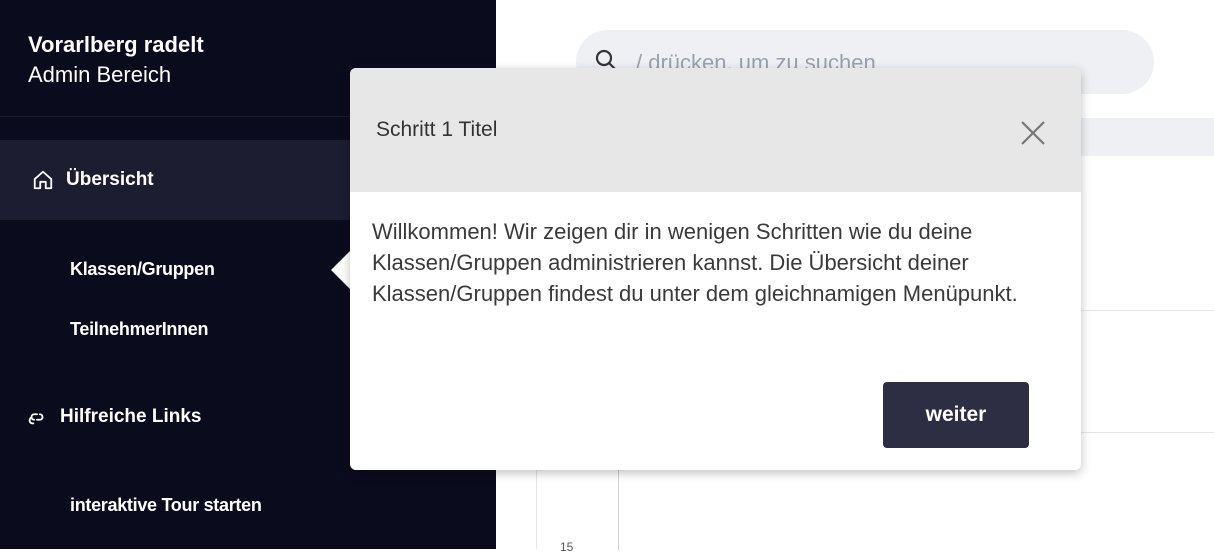 Image resolution: width=1214 pixels, height=554 pixels. What do you see at coordinates (139, 329) in the screenshot?
I see `sidebar-item-participants: TeilnehmerInnen` at bounding box center [139, 329].